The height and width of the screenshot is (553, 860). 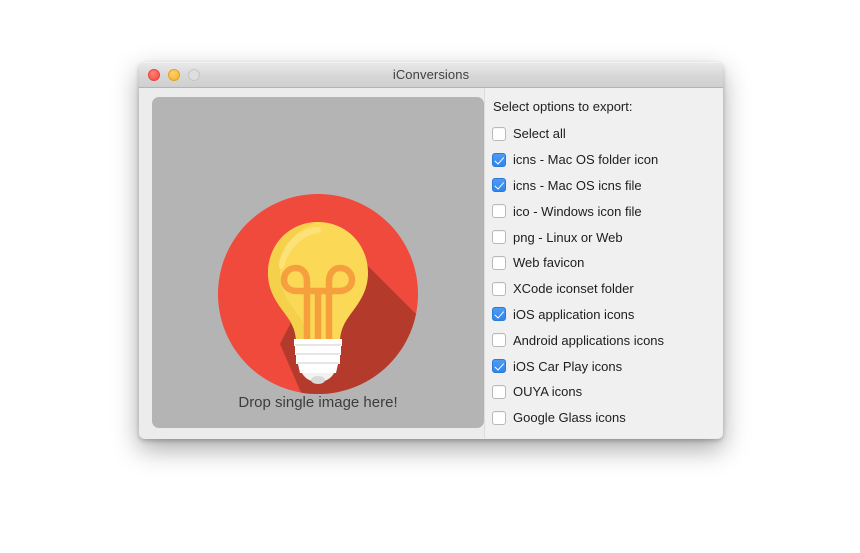 What do you see at coordinates (499, 314) in the screenshot?
I see `checkbox-ios-application-icons` at bounding box center [499, 314].